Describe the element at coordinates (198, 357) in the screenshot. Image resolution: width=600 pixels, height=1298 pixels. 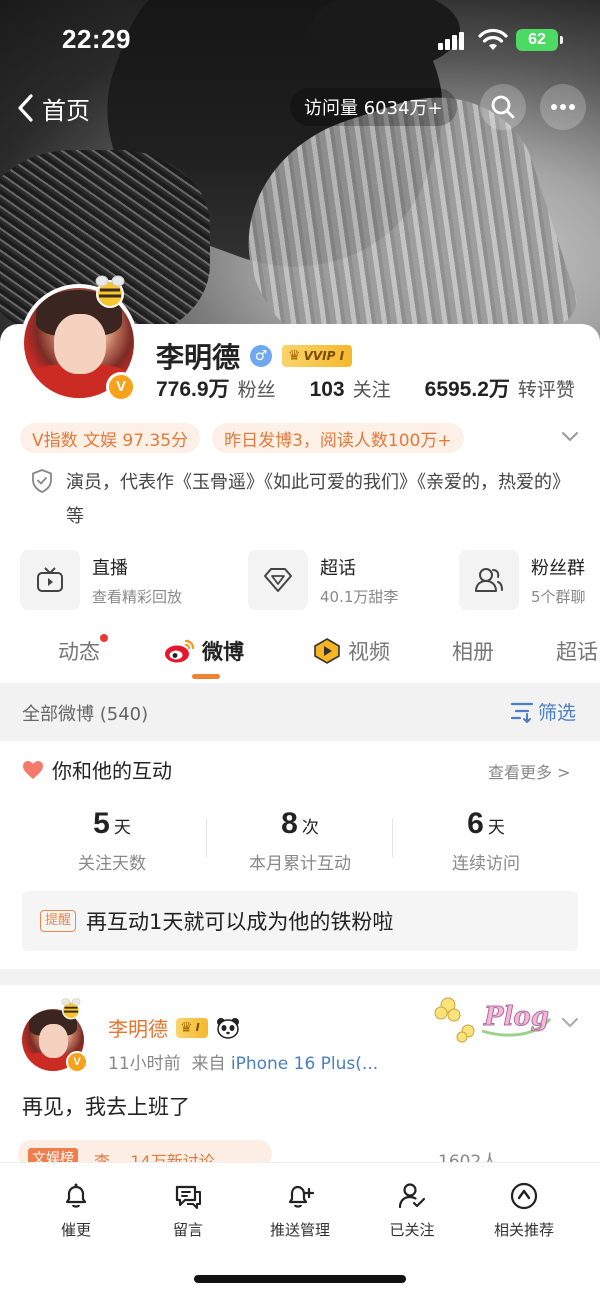
I see `profile-name: 李明德` at that location.